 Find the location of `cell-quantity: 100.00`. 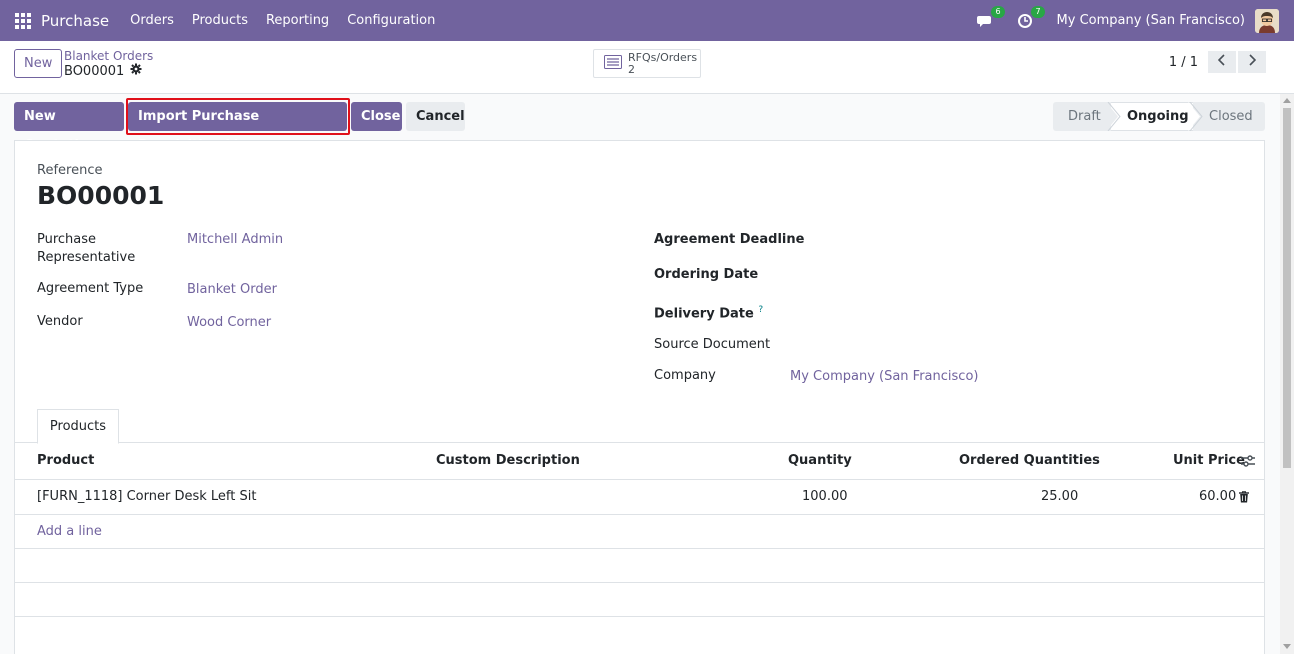

cell-quantity: 100.00 is located at coordinates (825, 496).